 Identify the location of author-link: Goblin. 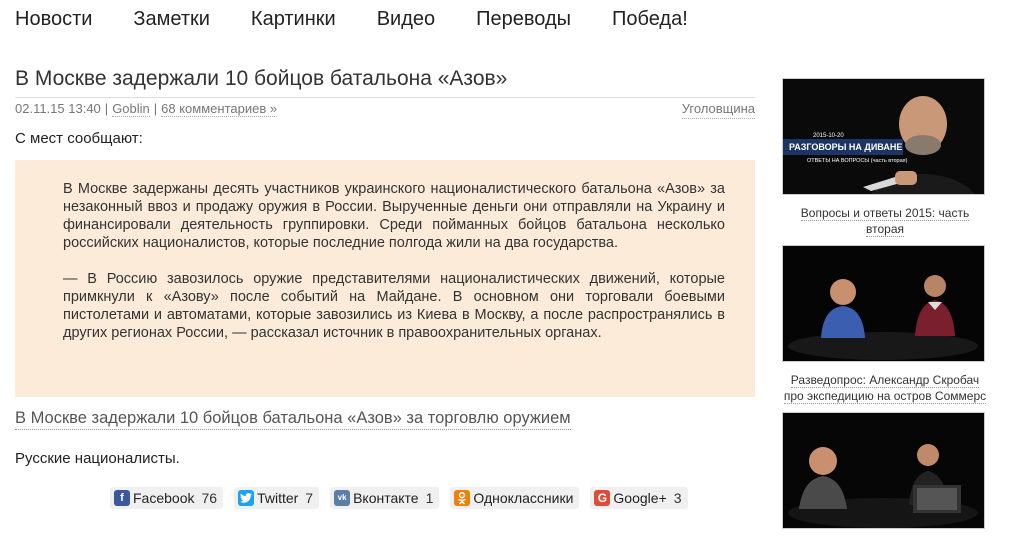
(131, 109).